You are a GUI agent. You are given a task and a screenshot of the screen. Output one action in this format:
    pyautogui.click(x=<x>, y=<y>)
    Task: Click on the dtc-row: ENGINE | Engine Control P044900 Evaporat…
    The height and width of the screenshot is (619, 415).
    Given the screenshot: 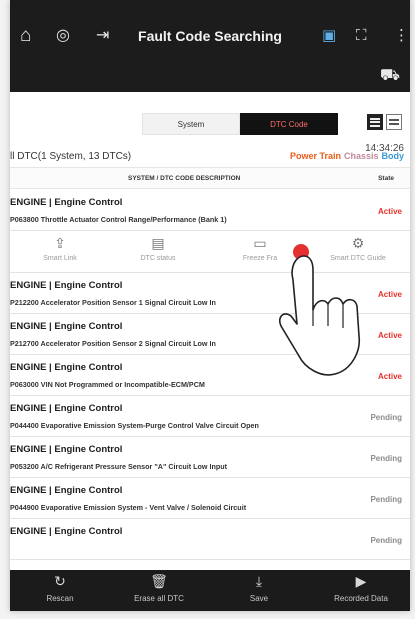 What is the action you would take?
    pyautogui.click(x=210, y=498)
    